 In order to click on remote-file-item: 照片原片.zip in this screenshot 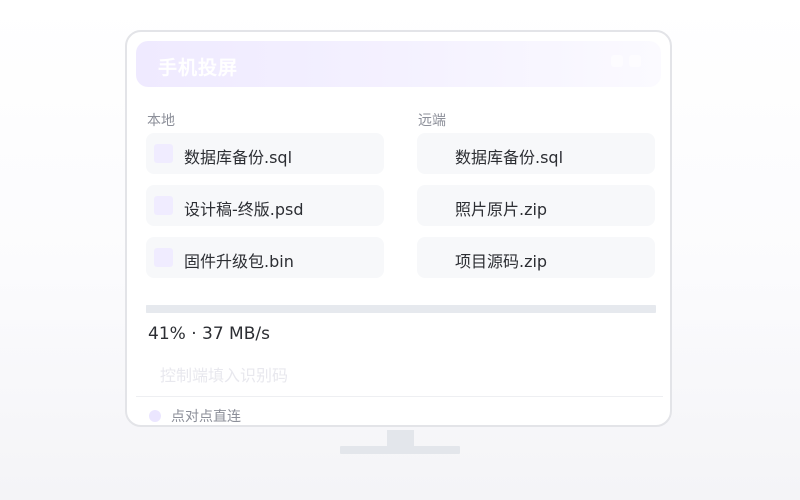, I will do `click(536, 205)`.